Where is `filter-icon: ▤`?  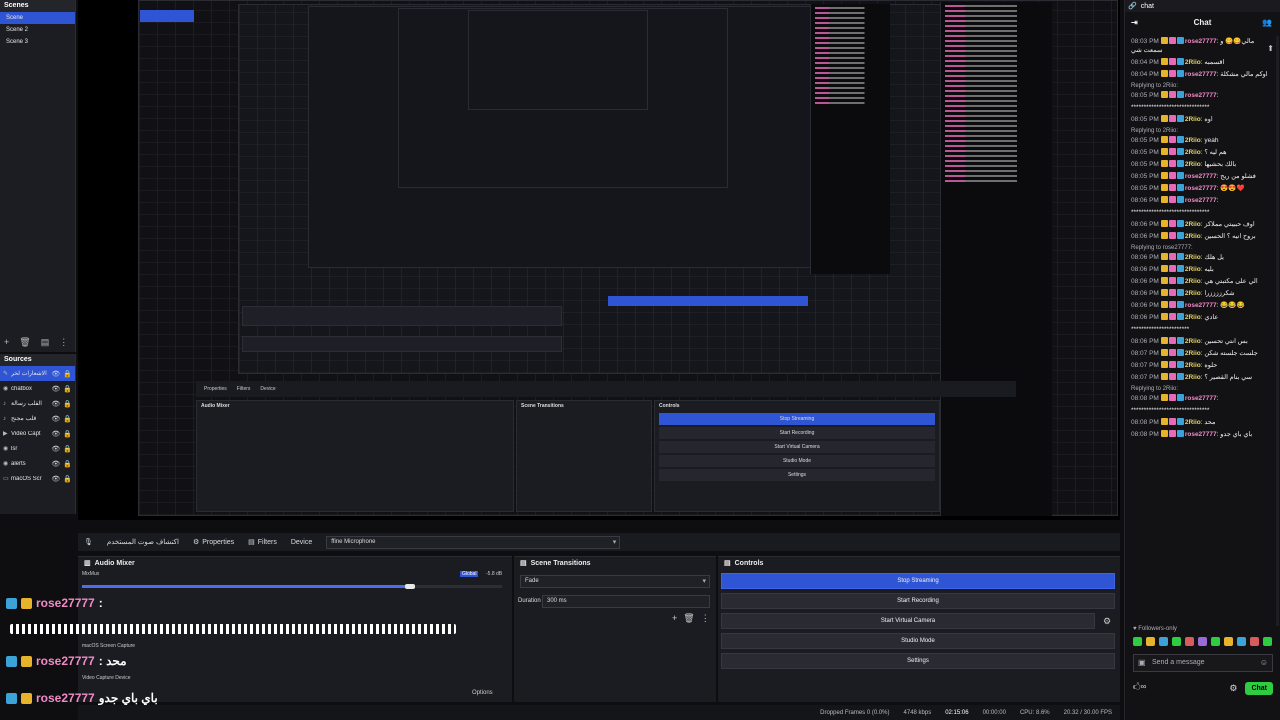
filter-icon: ▤ is located at coordinates (45, 342).